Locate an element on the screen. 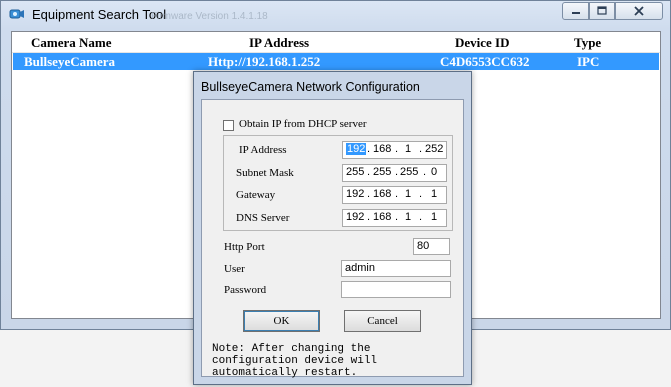 The height and width of the screenshot is (387, 671). dns-server-field: 192 . 168 . 1 . 1 is located at coordinates (394, 218).